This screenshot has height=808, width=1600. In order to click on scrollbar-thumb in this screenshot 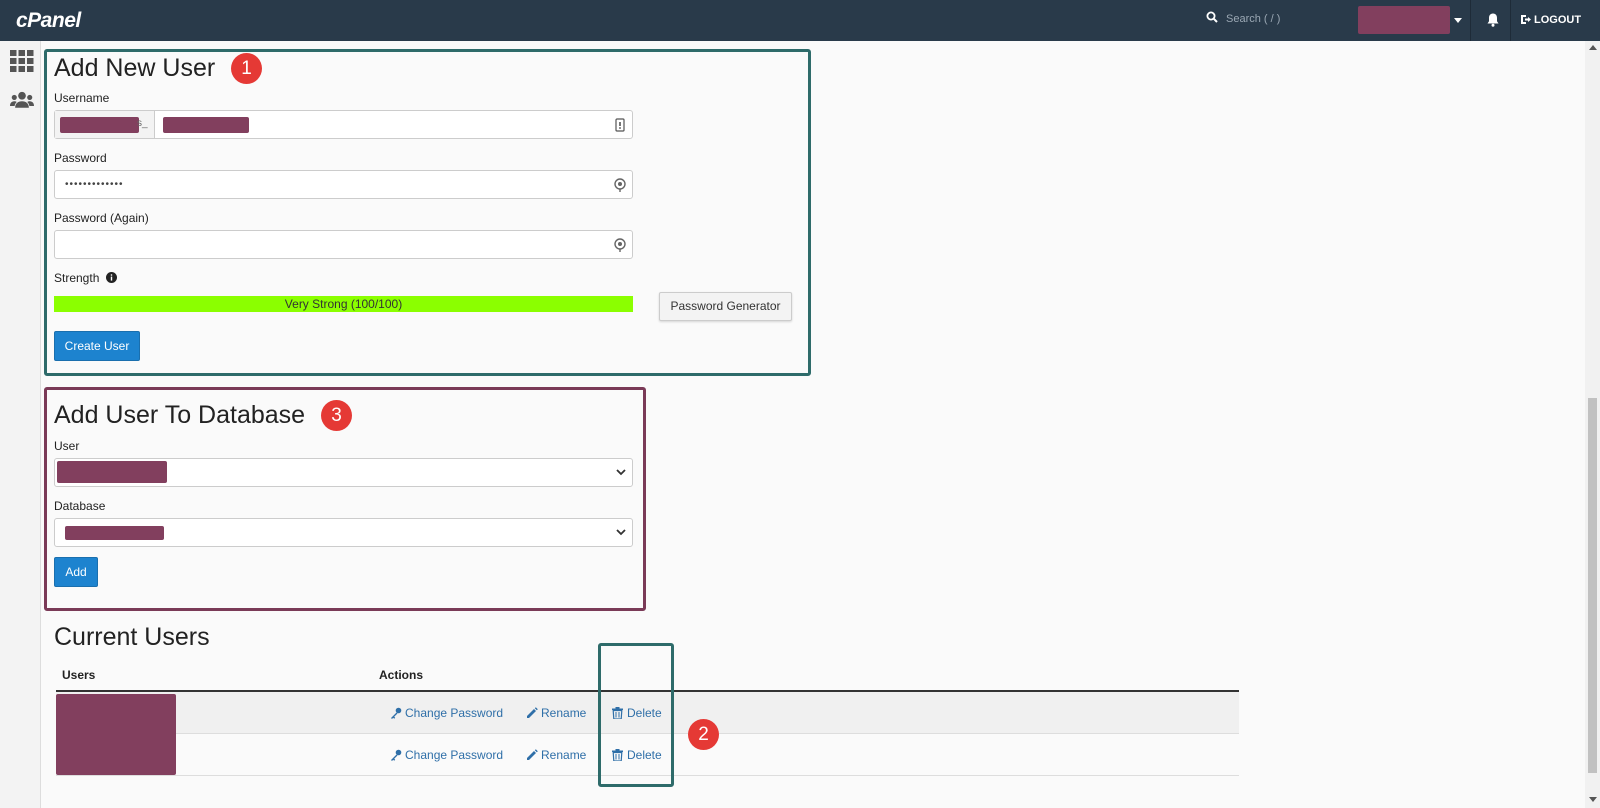, I will do `click(1592, 585)`.